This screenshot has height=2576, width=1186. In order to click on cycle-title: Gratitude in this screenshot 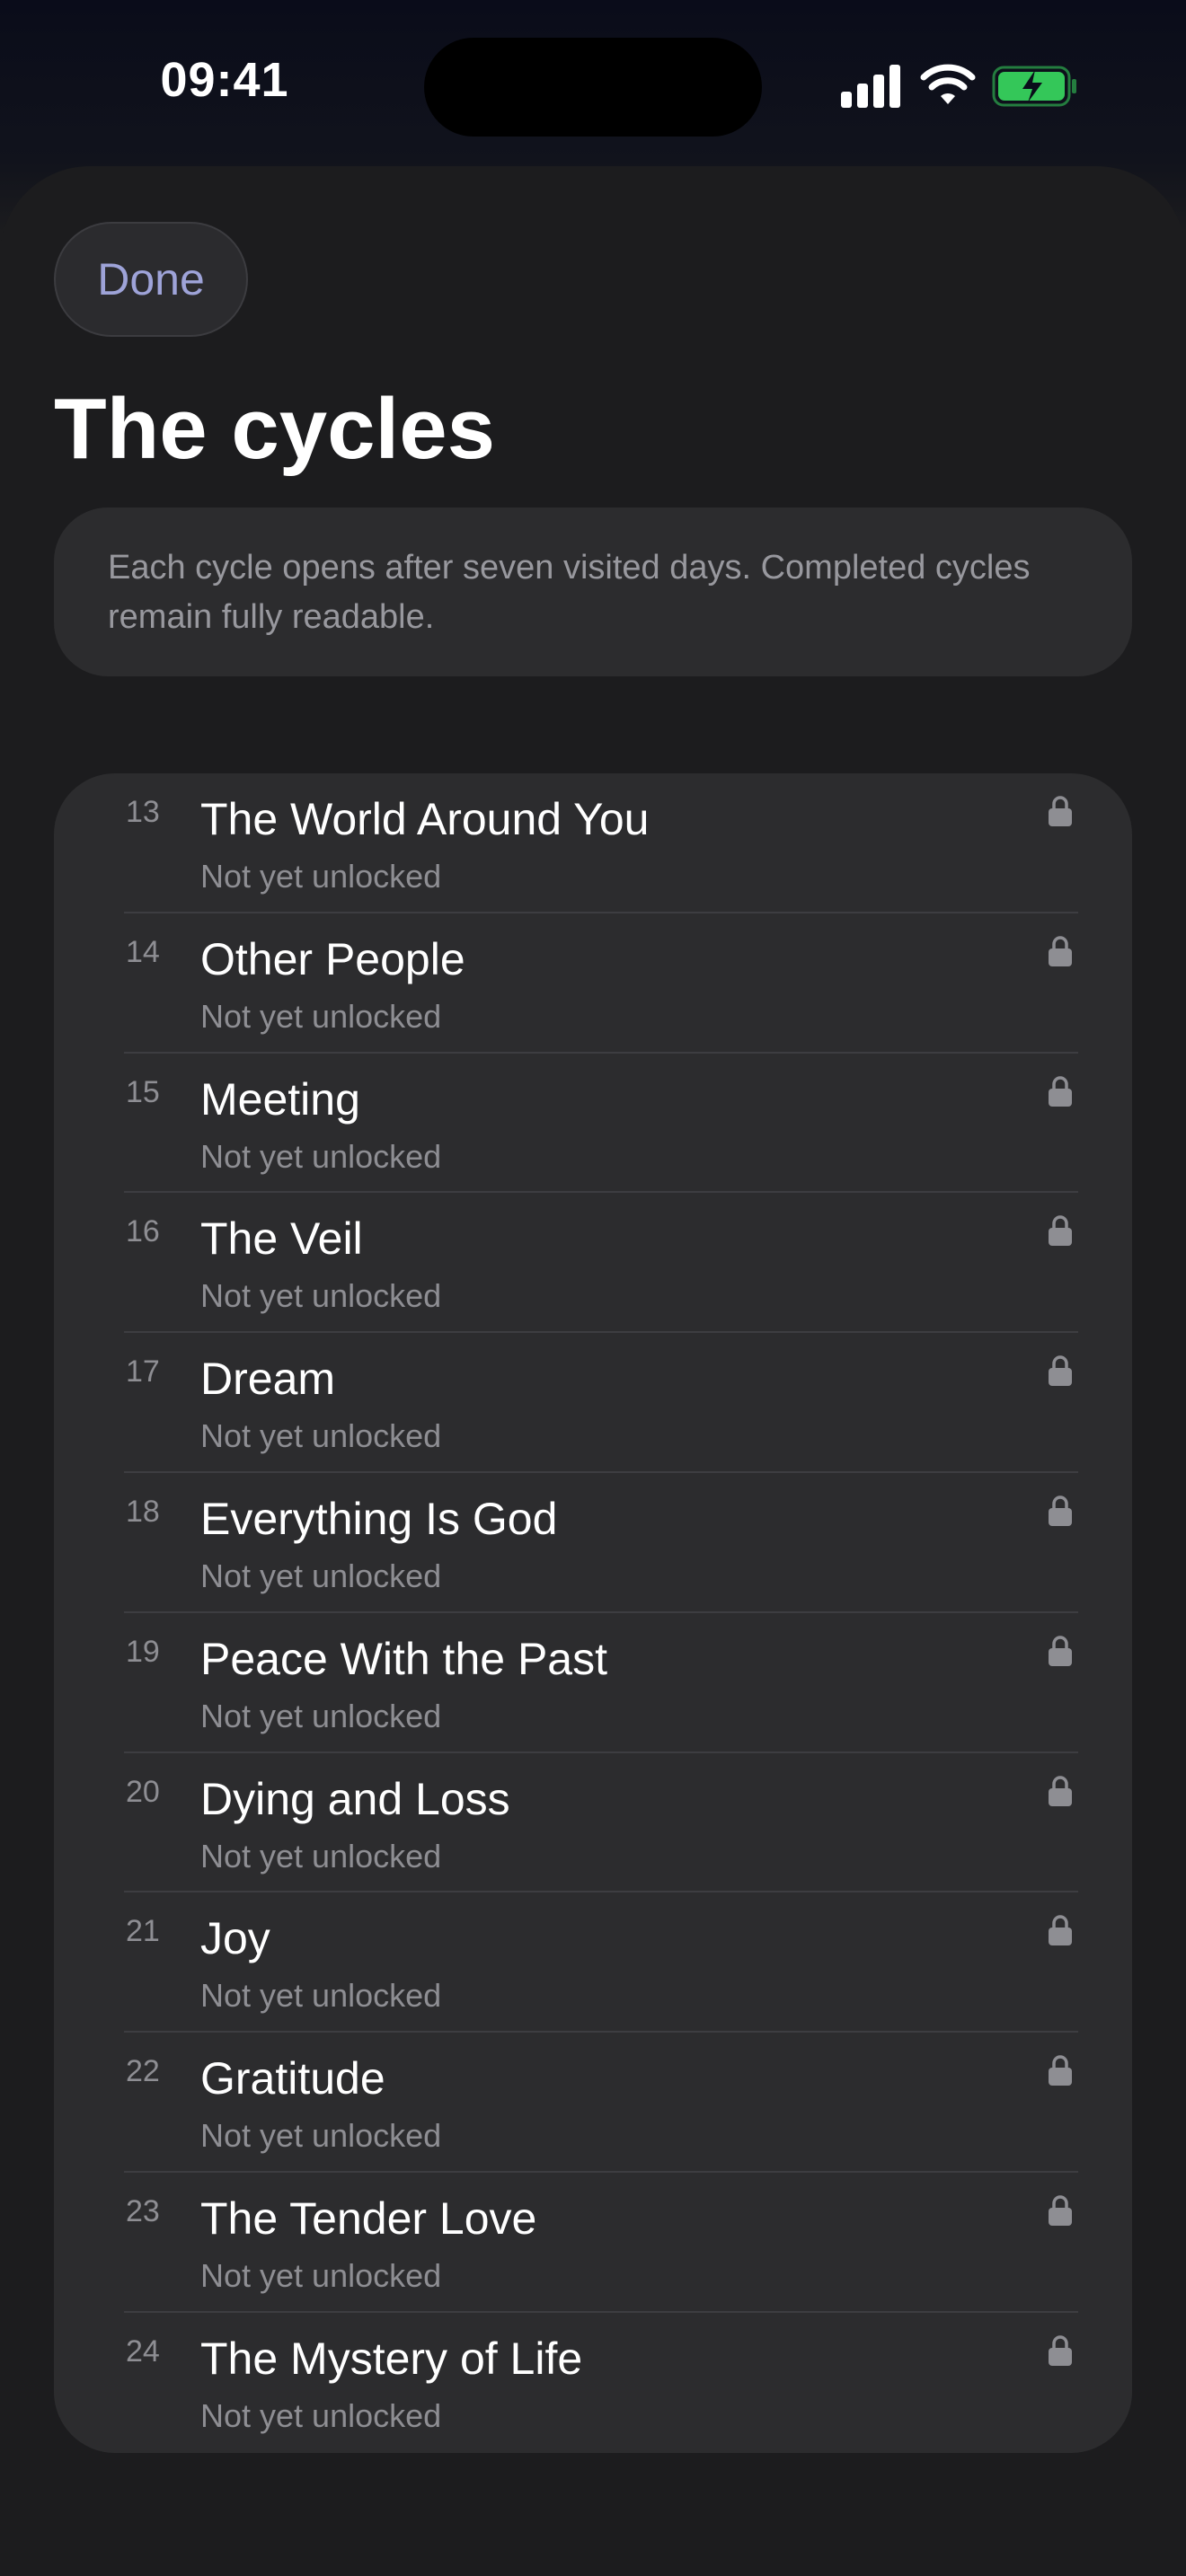, I will do `click(292, 2078)`.